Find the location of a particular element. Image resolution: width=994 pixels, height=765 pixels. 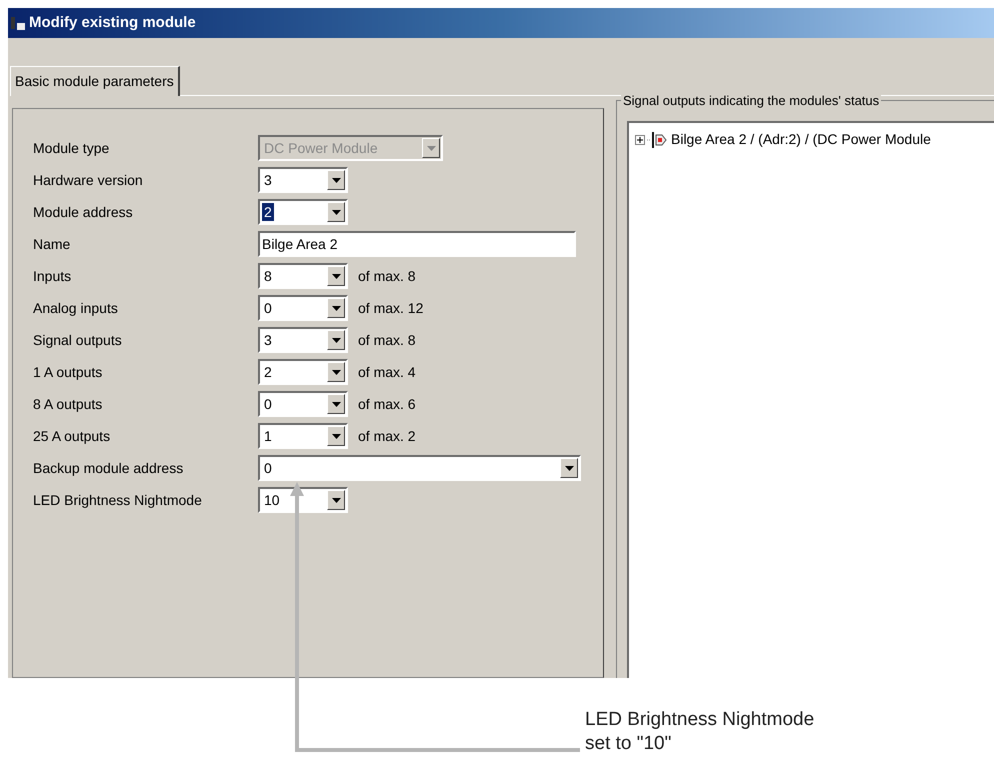

field-label: Module type is located at coordinates (71, 148).